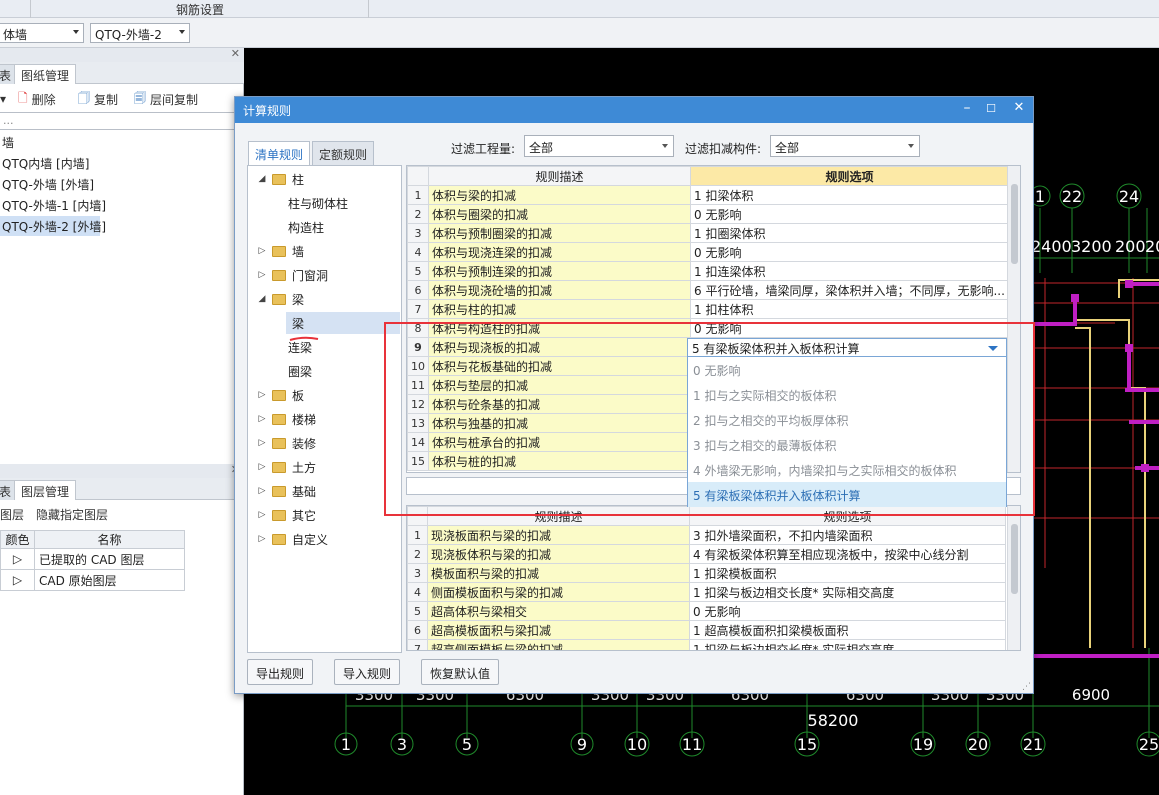 The width and height of the screenshot is (1159, 795). I want to click on category-item: 圈梁, so click(300, 371).